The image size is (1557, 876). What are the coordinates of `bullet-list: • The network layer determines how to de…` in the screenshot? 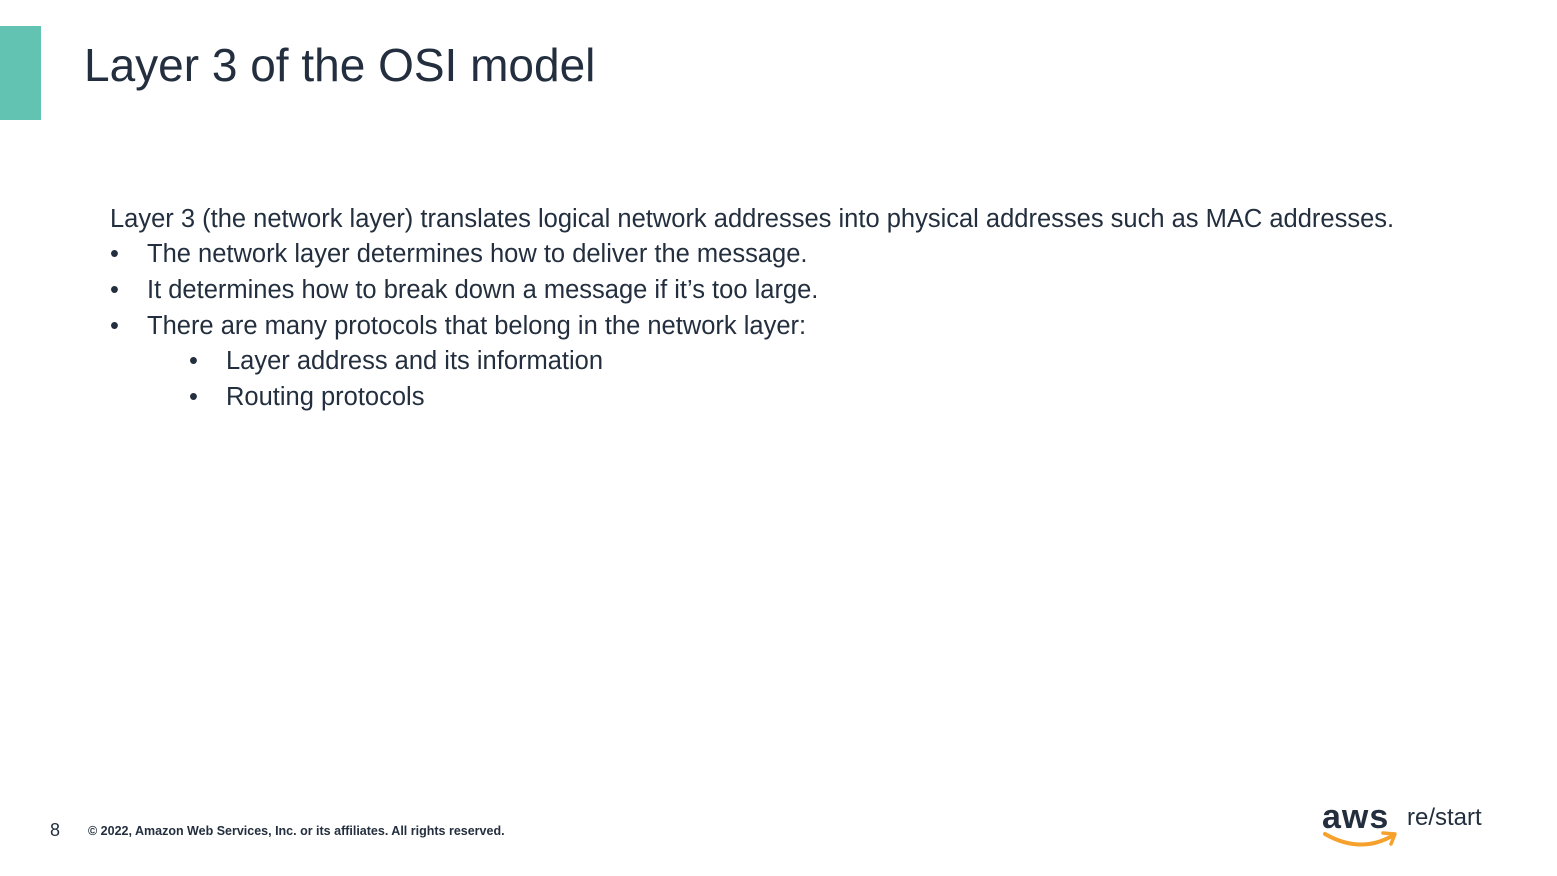 It's located at (820, 290).